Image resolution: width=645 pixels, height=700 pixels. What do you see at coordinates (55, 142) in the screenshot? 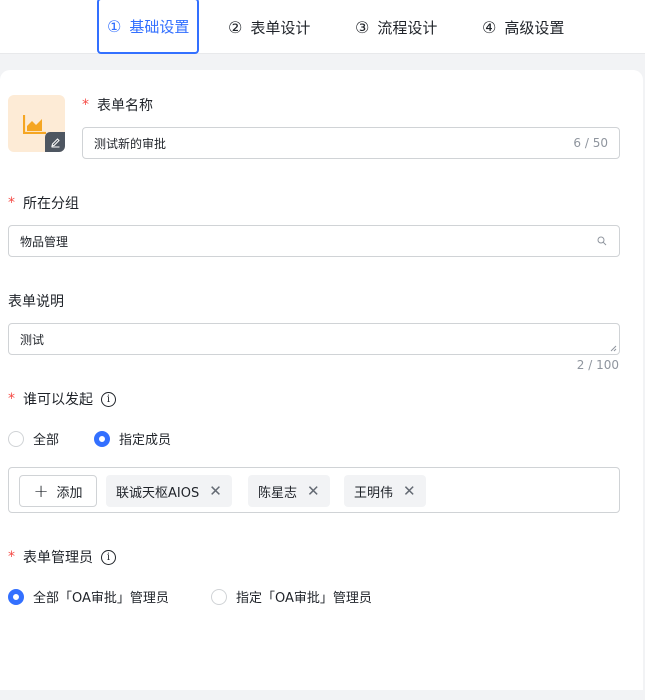
I see `edit-icon` at bounding box center [55, 142].